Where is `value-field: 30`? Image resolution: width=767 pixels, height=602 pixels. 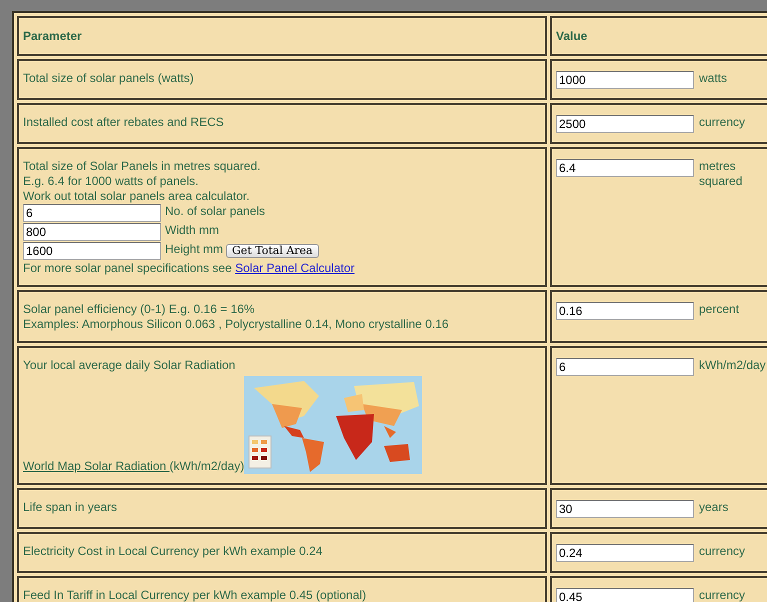
value-field: 30 is located at coordinates (625, 509).